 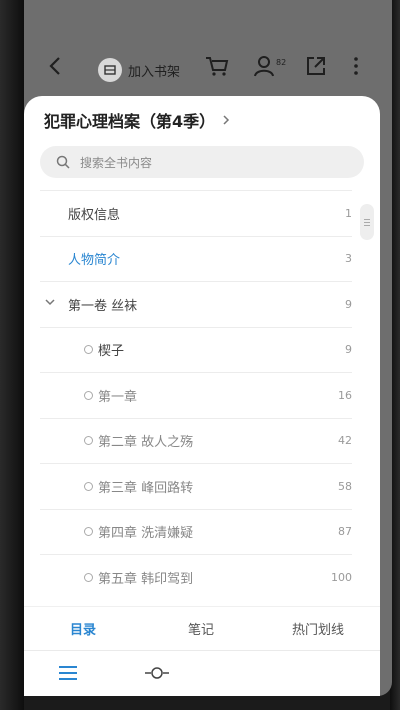 I want to click on book-title-link: 犯罪心理档案（第4季）, so click(x=137, y=120).